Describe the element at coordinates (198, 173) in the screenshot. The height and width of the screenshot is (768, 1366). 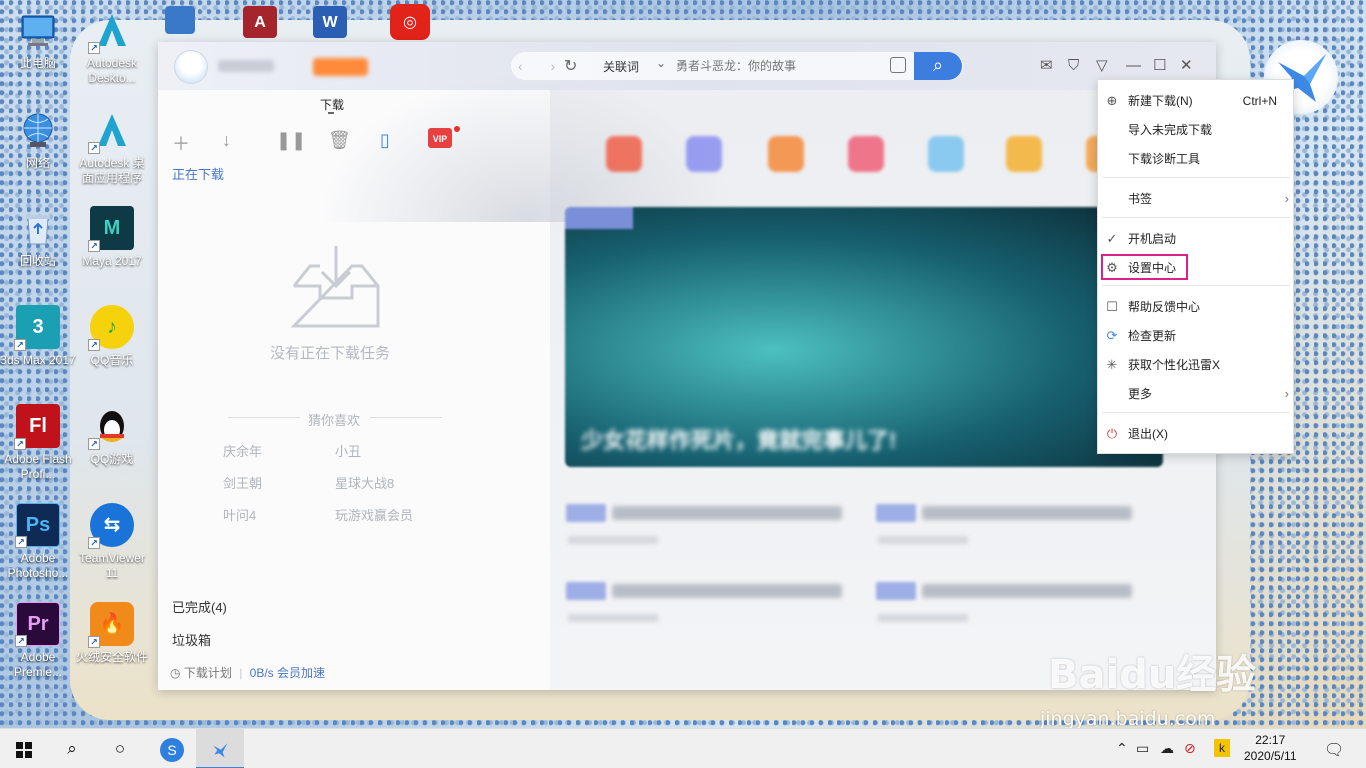
I see `downloading-label: 正在下载` at that location.